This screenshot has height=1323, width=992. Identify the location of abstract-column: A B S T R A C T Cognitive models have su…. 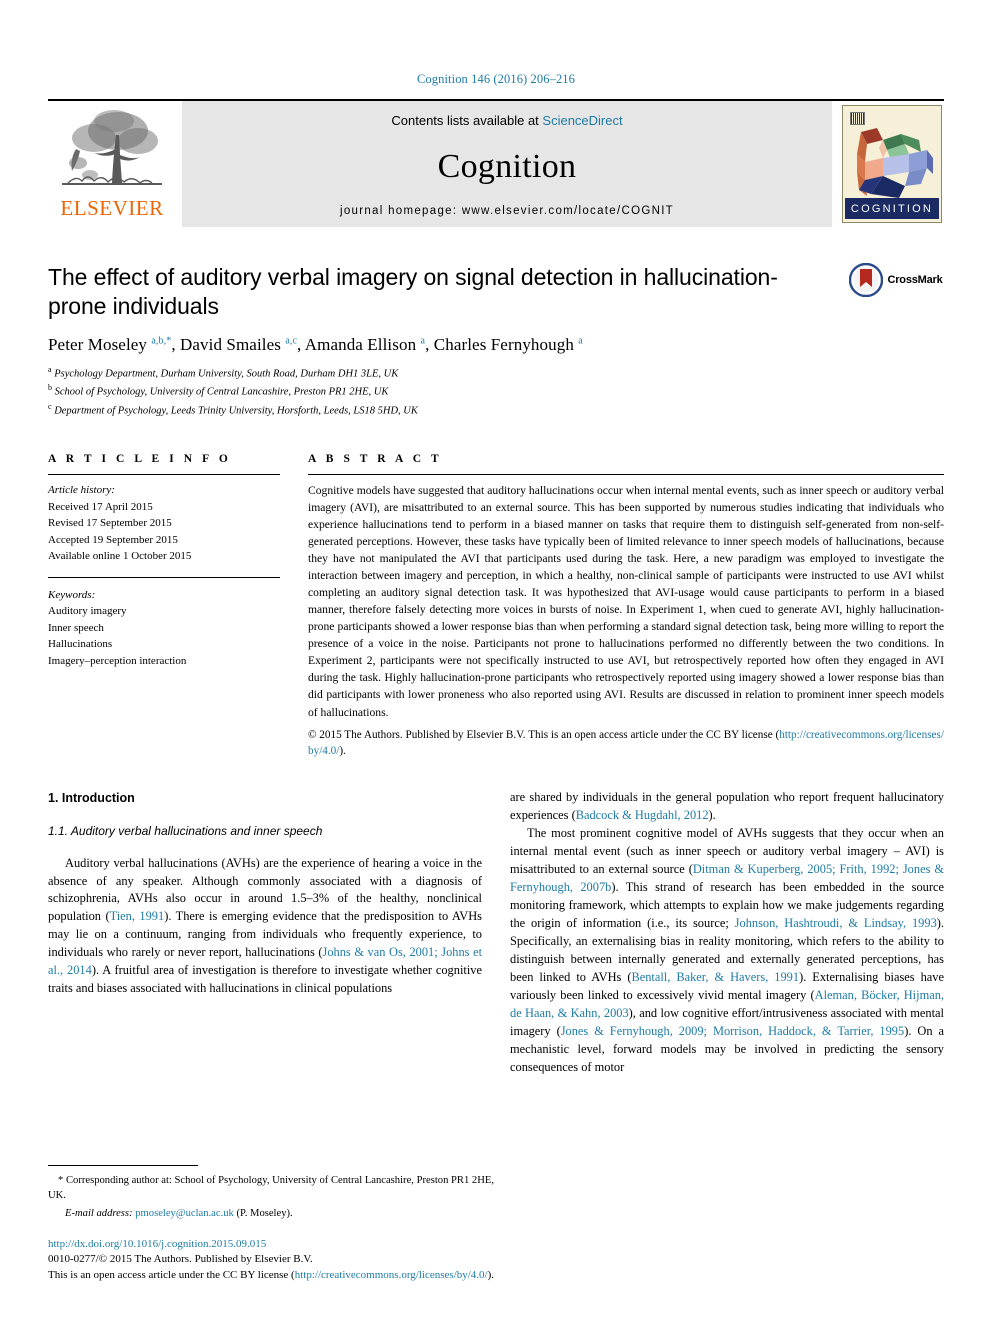
(626, 606).